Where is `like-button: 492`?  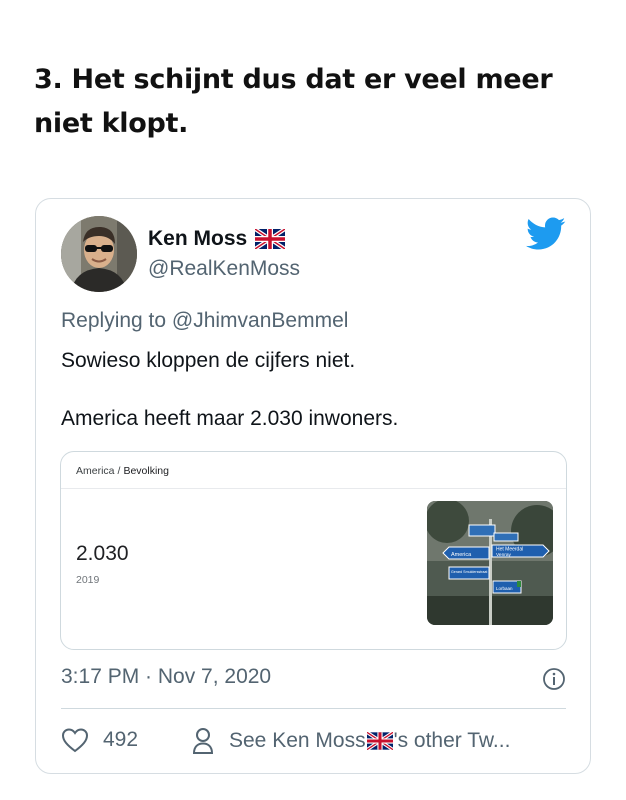 like-button: 492 is located at coordinates (99, 740).